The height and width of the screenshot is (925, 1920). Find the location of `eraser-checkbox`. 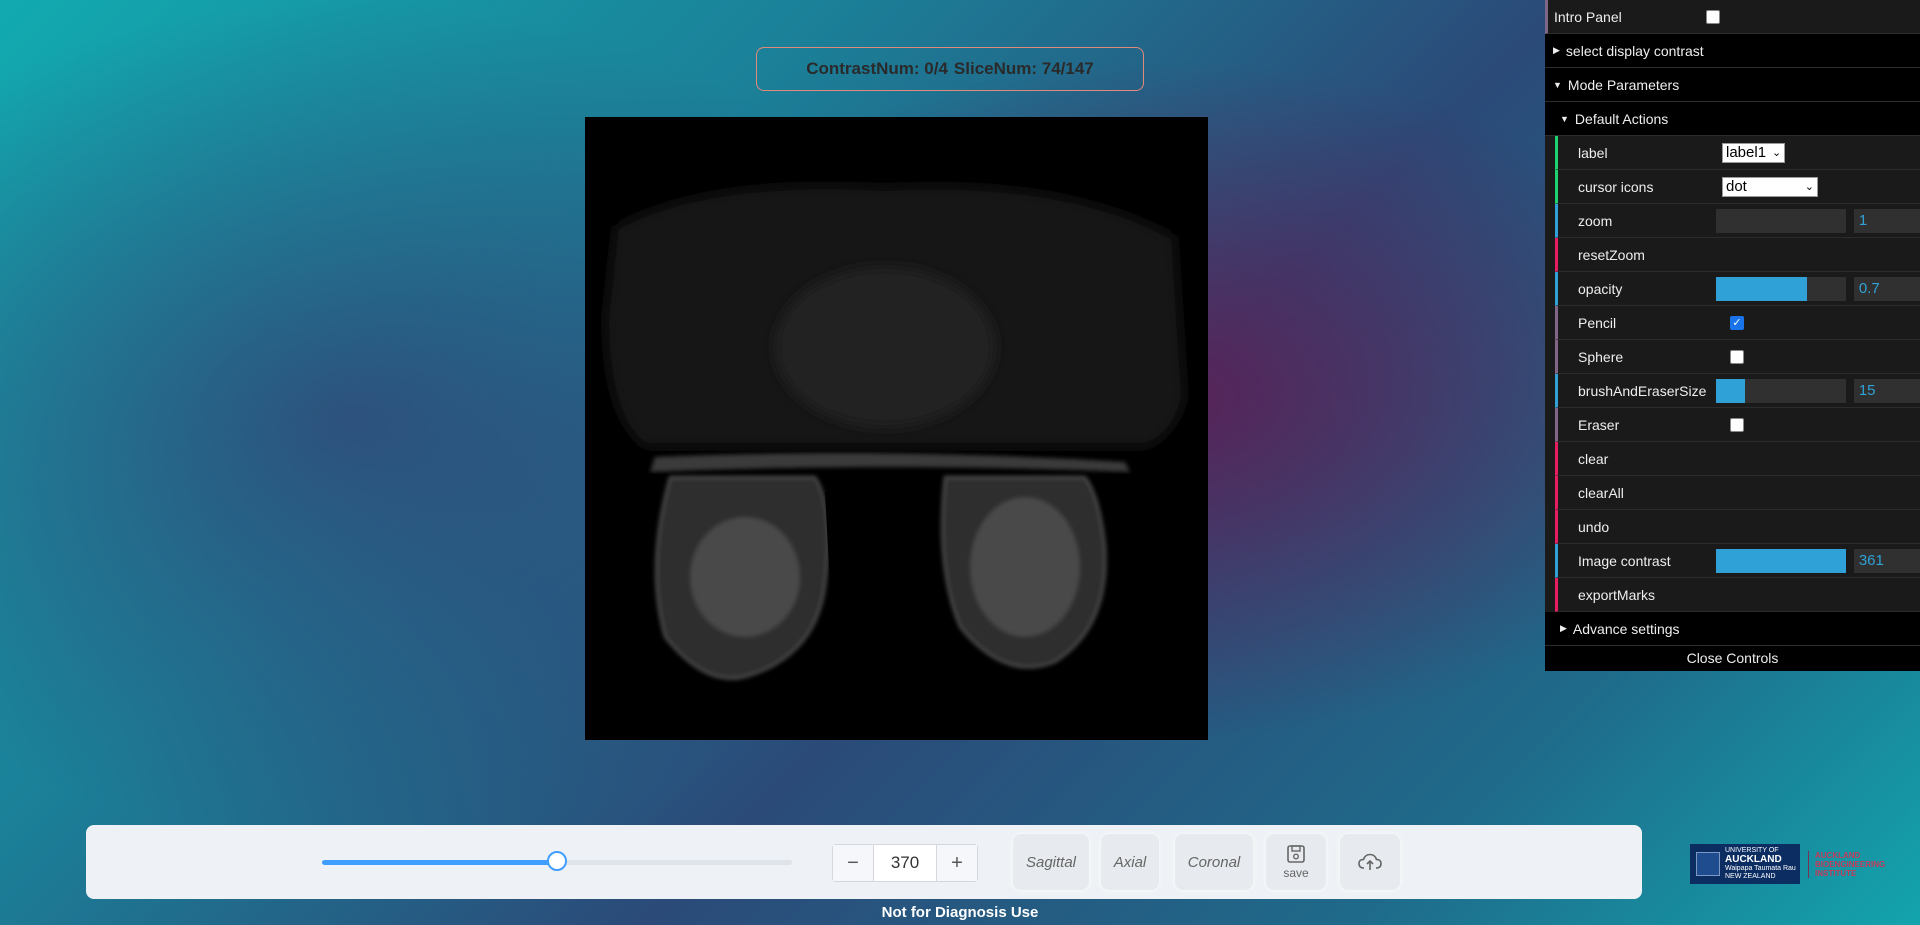

eraser-checkbox is located at coordinates (1737, 424).